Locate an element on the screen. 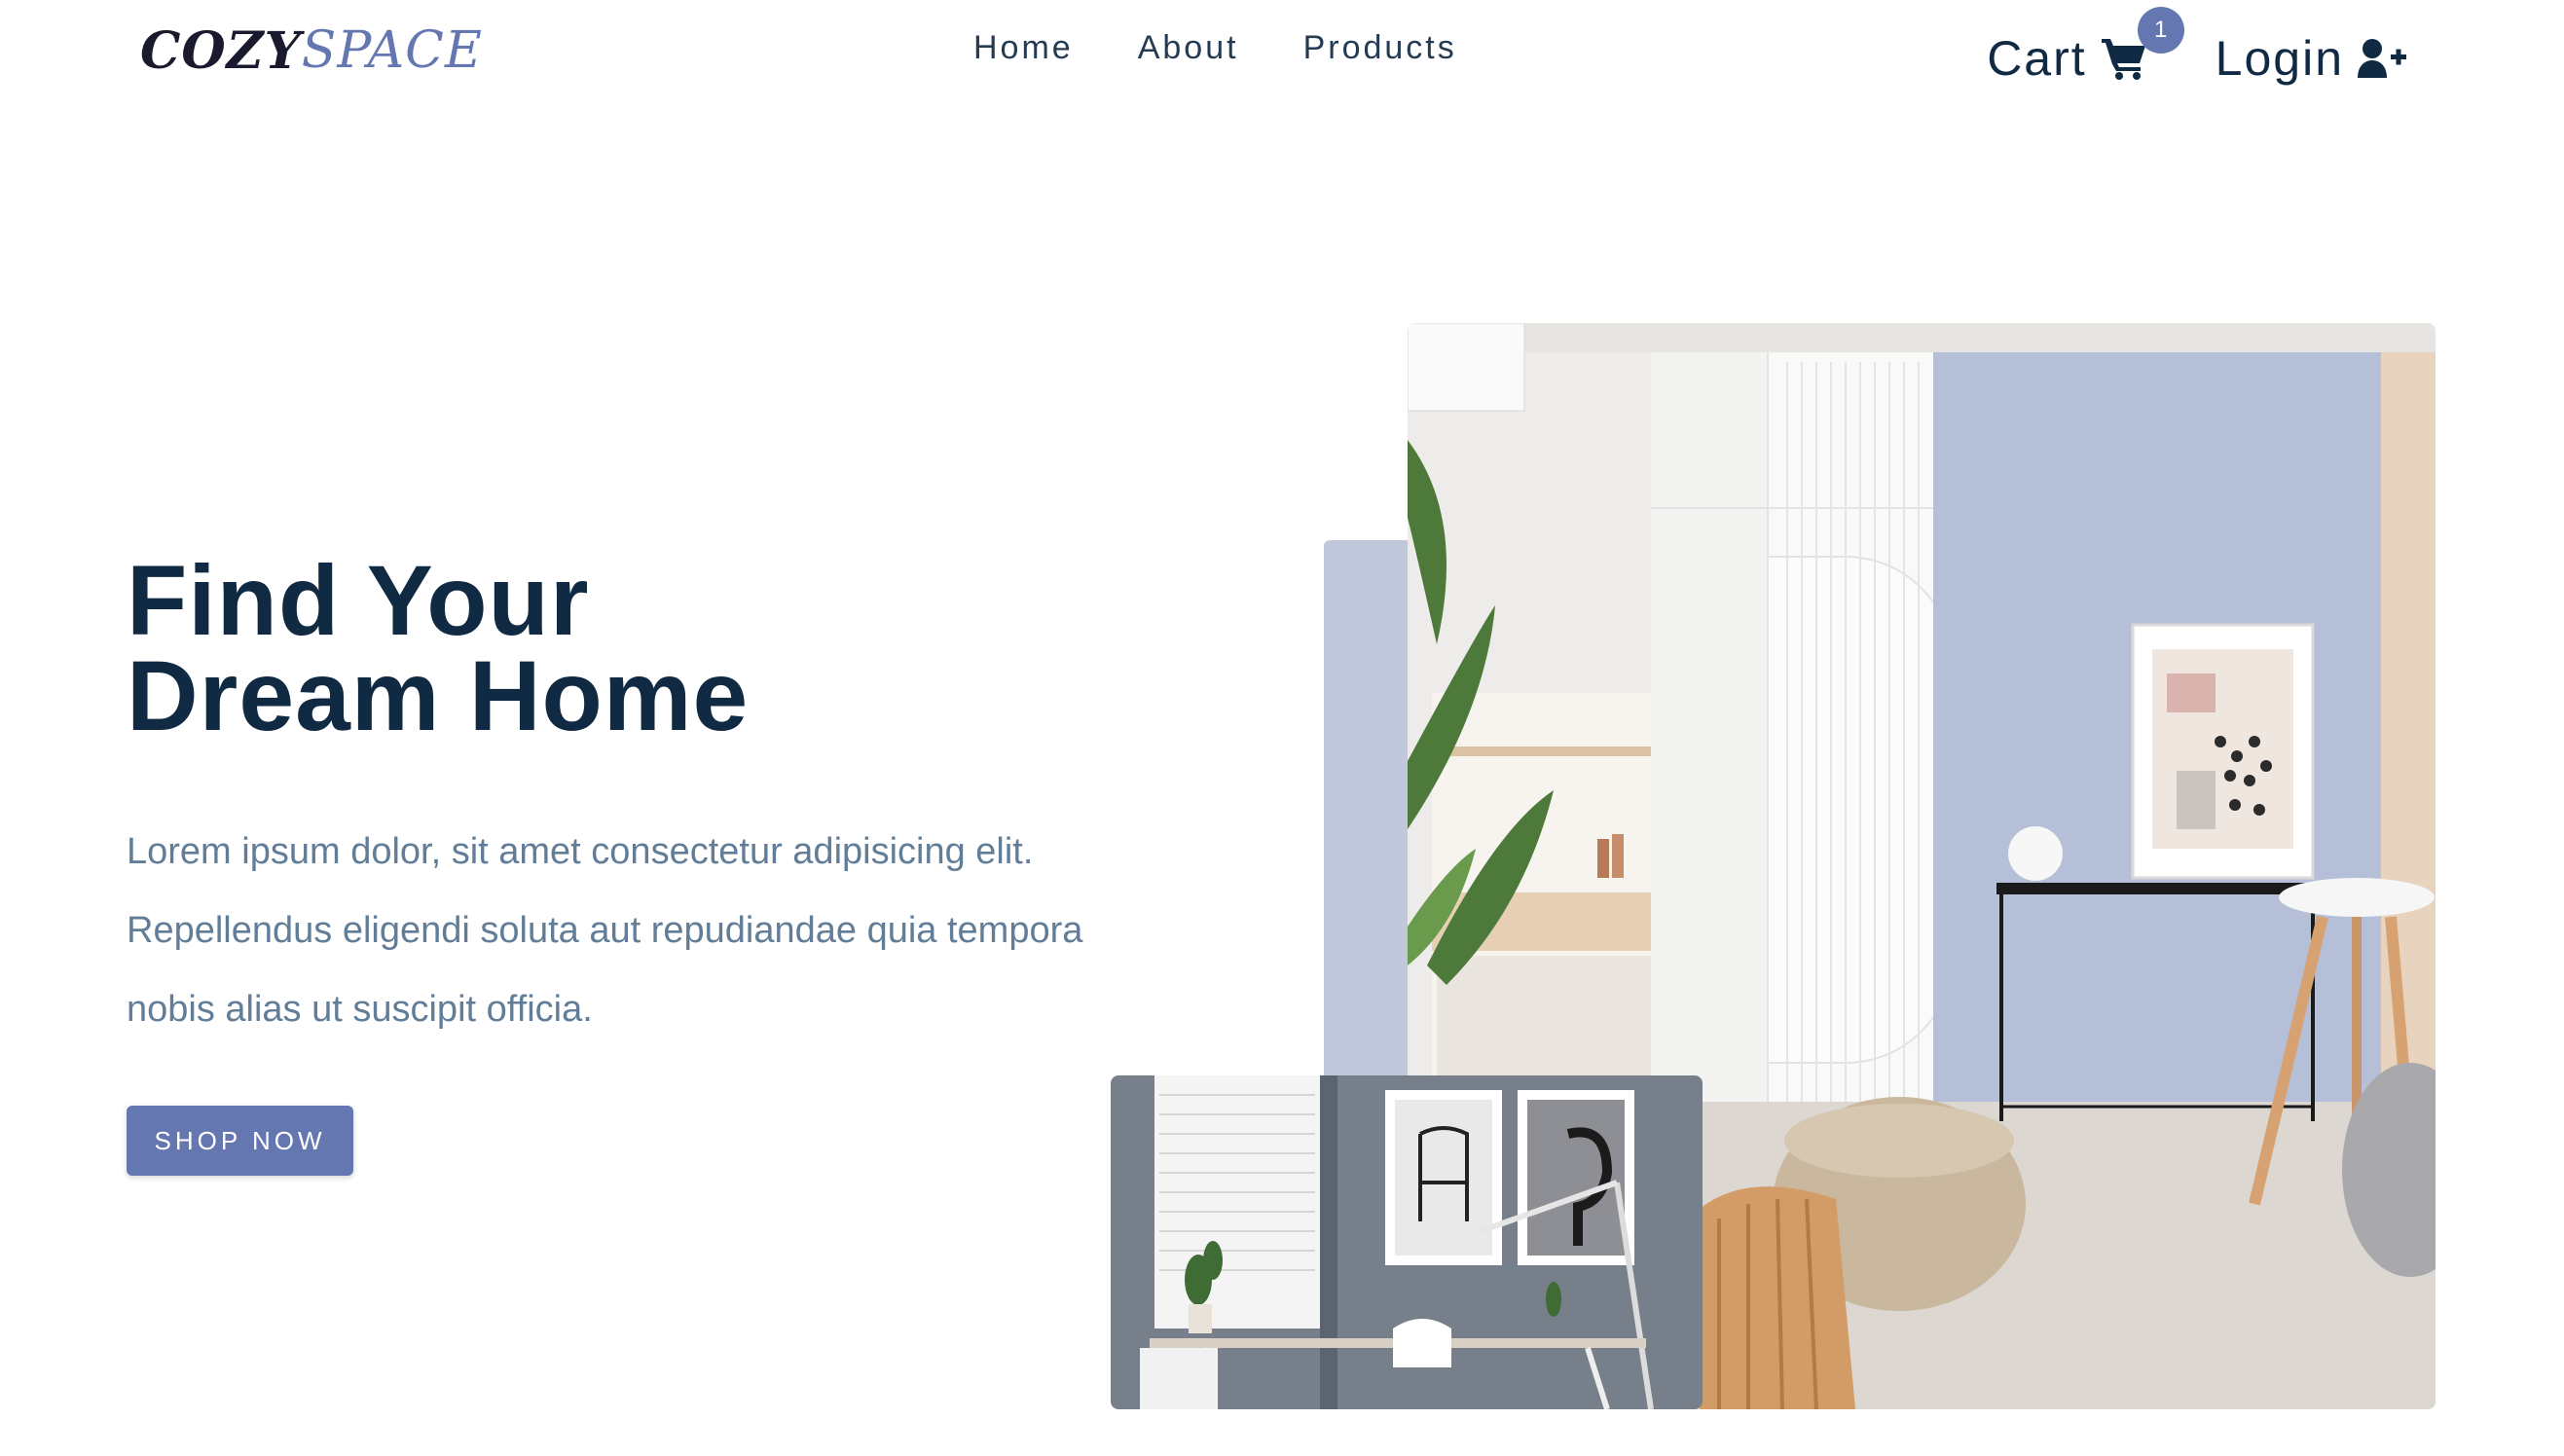 This screenshot has height=1456, width=2564. hero-title: Find Your Dream Home is located at coordinates (438, 648).